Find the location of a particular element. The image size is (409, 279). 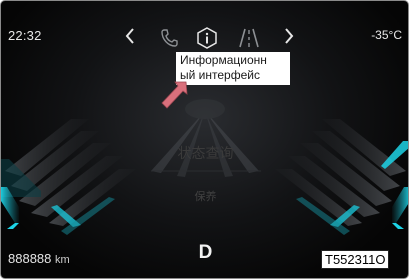

info-icon is located at coordinates (207, 38).